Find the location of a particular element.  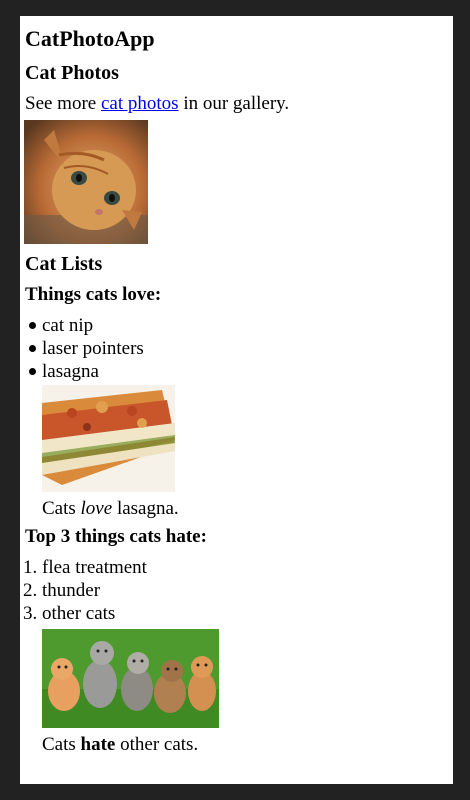

things-cats-love-list: cat nip laser pointers lasagna is located at coordinates (239, 348).